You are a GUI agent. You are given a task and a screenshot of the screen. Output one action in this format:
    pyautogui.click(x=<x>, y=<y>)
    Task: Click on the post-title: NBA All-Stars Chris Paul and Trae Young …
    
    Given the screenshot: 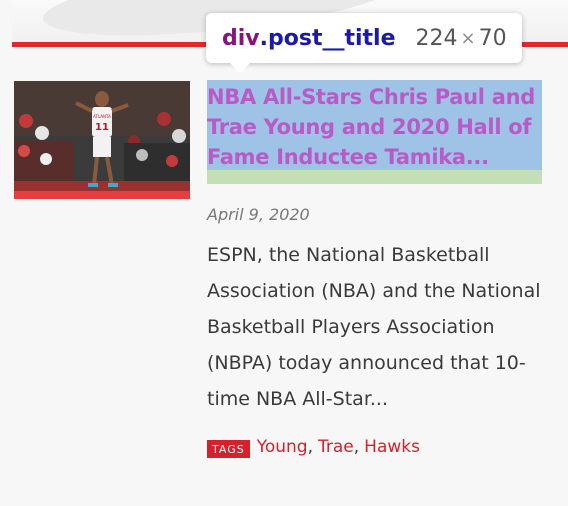 What is the action you would take?
    pyautogui.click(x=374, y=127)
    